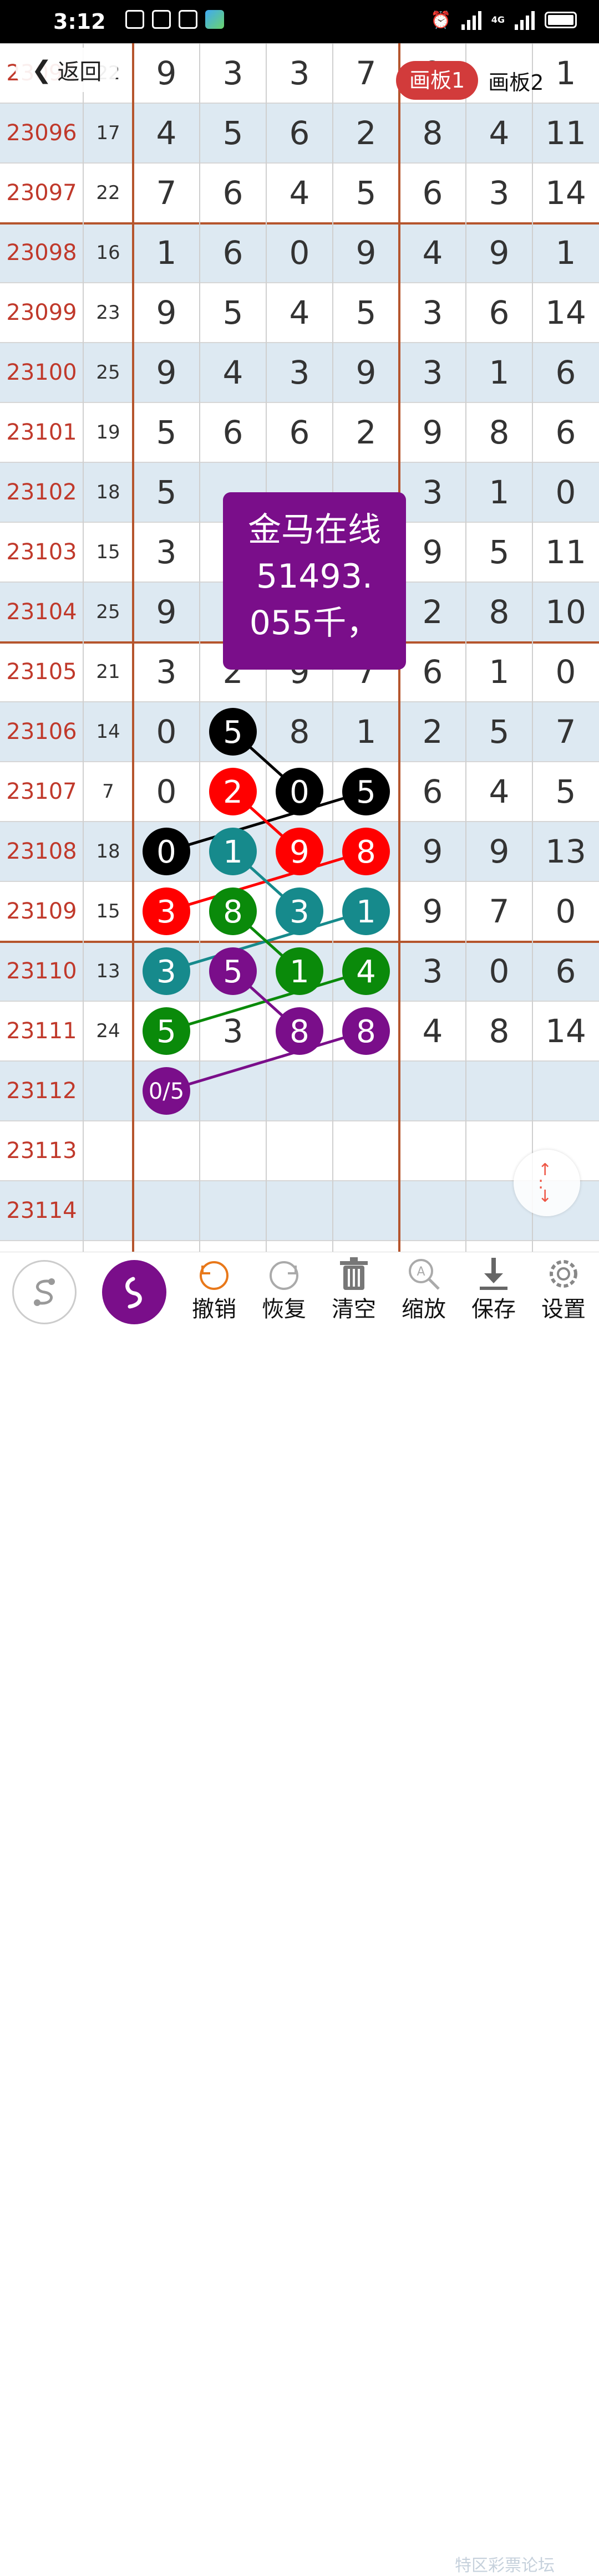 The image size is (599, 2576). Describe the element at coordinates (41, 69) in the screenshot. I see `chevron-left-icon: ❮` at that location.